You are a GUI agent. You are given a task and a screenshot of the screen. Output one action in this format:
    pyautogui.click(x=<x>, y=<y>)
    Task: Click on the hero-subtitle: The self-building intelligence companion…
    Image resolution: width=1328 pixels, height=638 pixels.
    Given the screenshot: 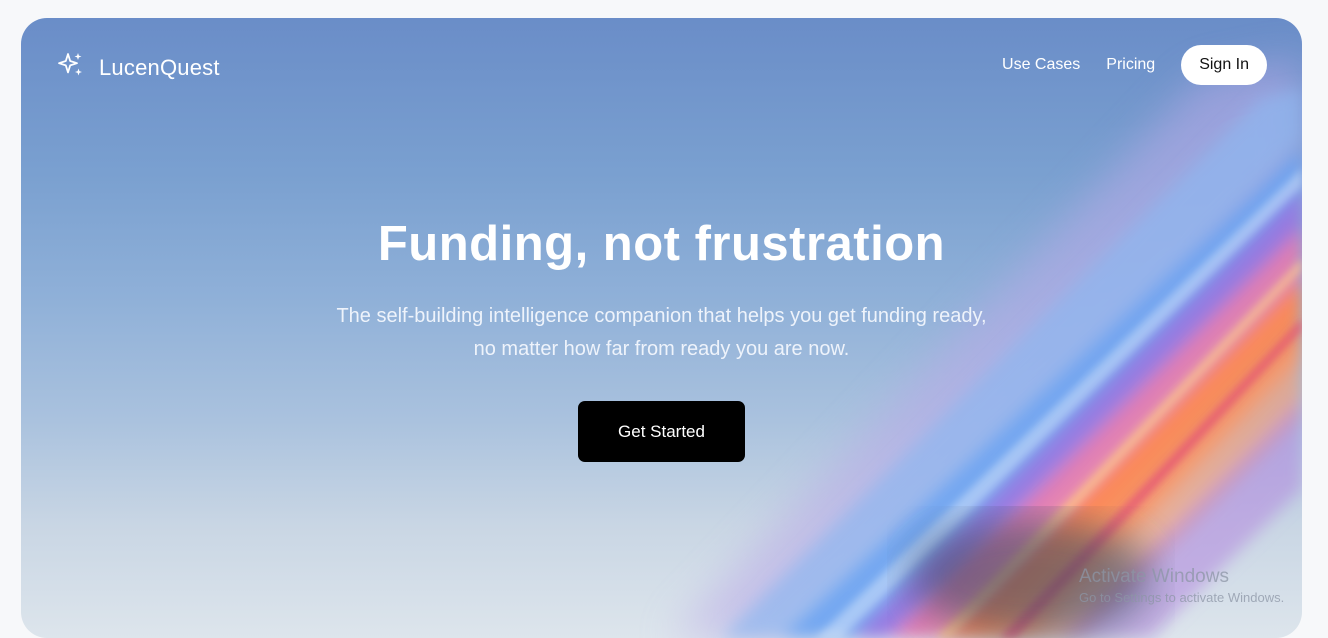 What is the action you would take?
    pyautogui.click(x=661, y=332)
    